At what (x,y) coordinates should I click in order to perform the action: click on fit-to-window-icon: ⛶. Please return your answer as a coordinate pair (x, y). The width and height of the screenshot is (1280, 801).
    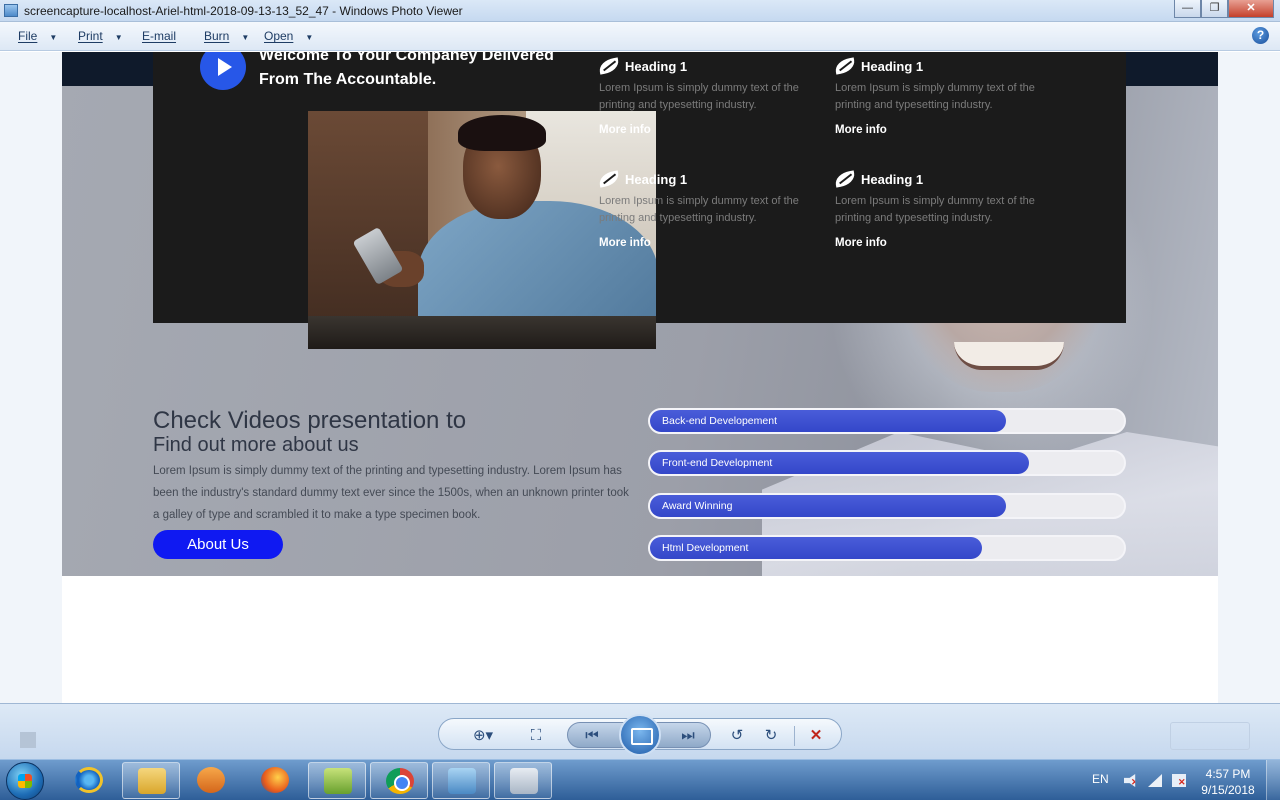
    Looking at the image, I should click on (536, 736).